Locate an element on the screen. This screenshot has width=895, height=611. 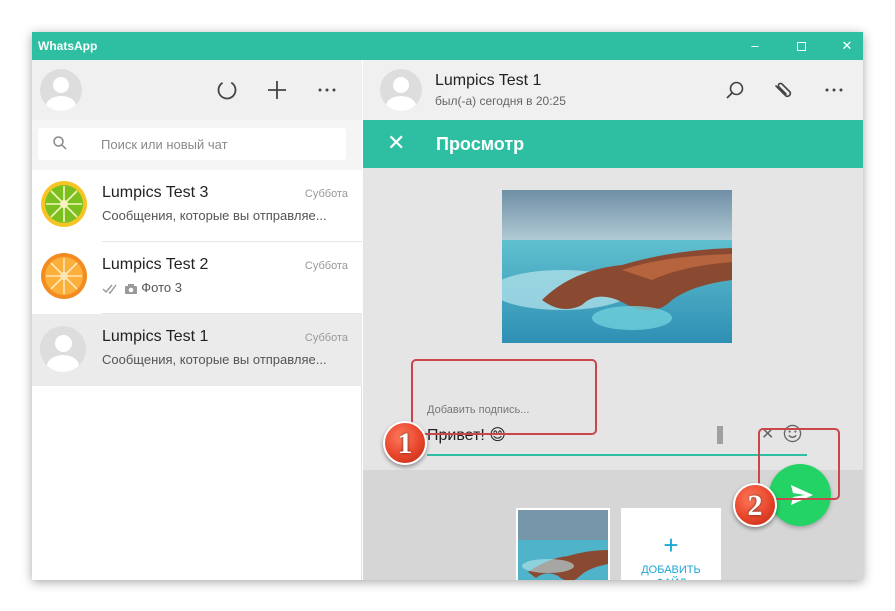
maximize-icon is located at coordinates (801, 47).